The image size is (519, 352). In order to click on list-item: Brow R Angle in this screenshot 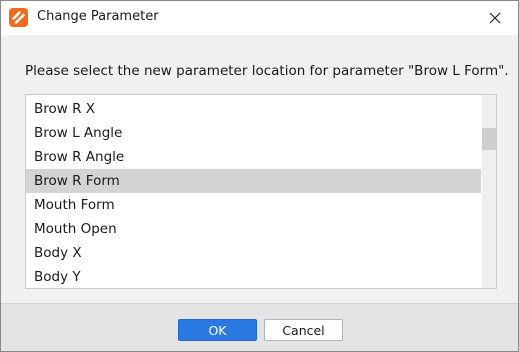, I will do `click(253, 157)`.